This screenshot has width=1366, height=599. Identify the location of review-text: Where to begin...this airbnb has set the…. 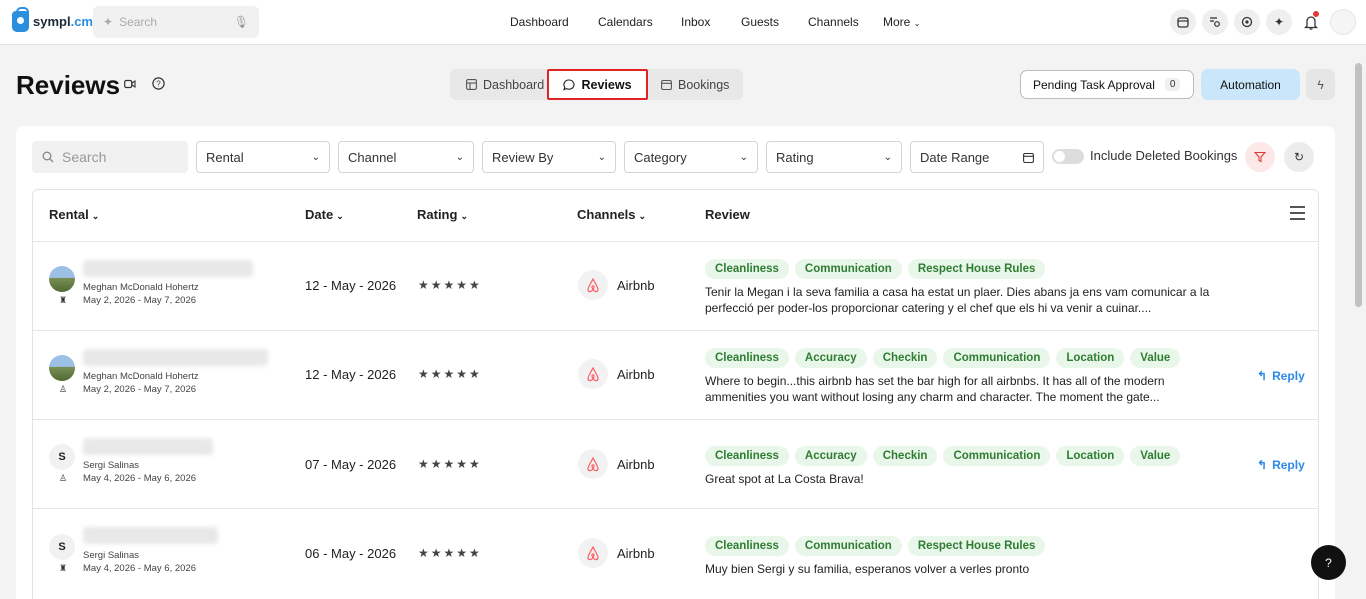
(935, 389).